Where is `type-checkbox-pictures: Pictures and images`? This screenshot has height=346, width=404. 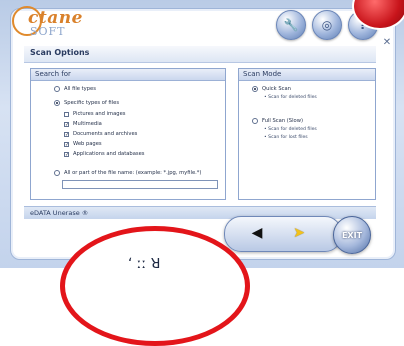
type-checkbox-pictures: Pictures and images is located at coordinates (94, 114).